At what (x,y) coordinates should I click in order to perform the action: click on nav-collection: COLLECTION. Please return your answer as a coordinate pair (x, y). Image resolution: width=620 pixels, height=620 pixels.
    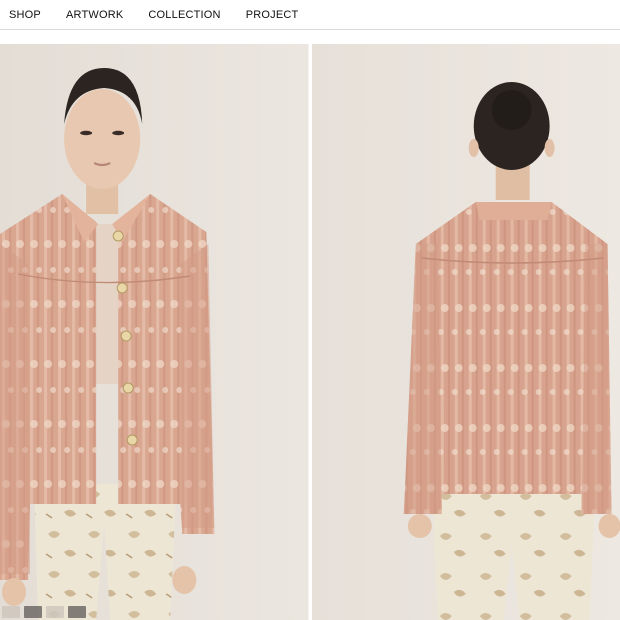
    Looking at the image, I should click on (184, 15).